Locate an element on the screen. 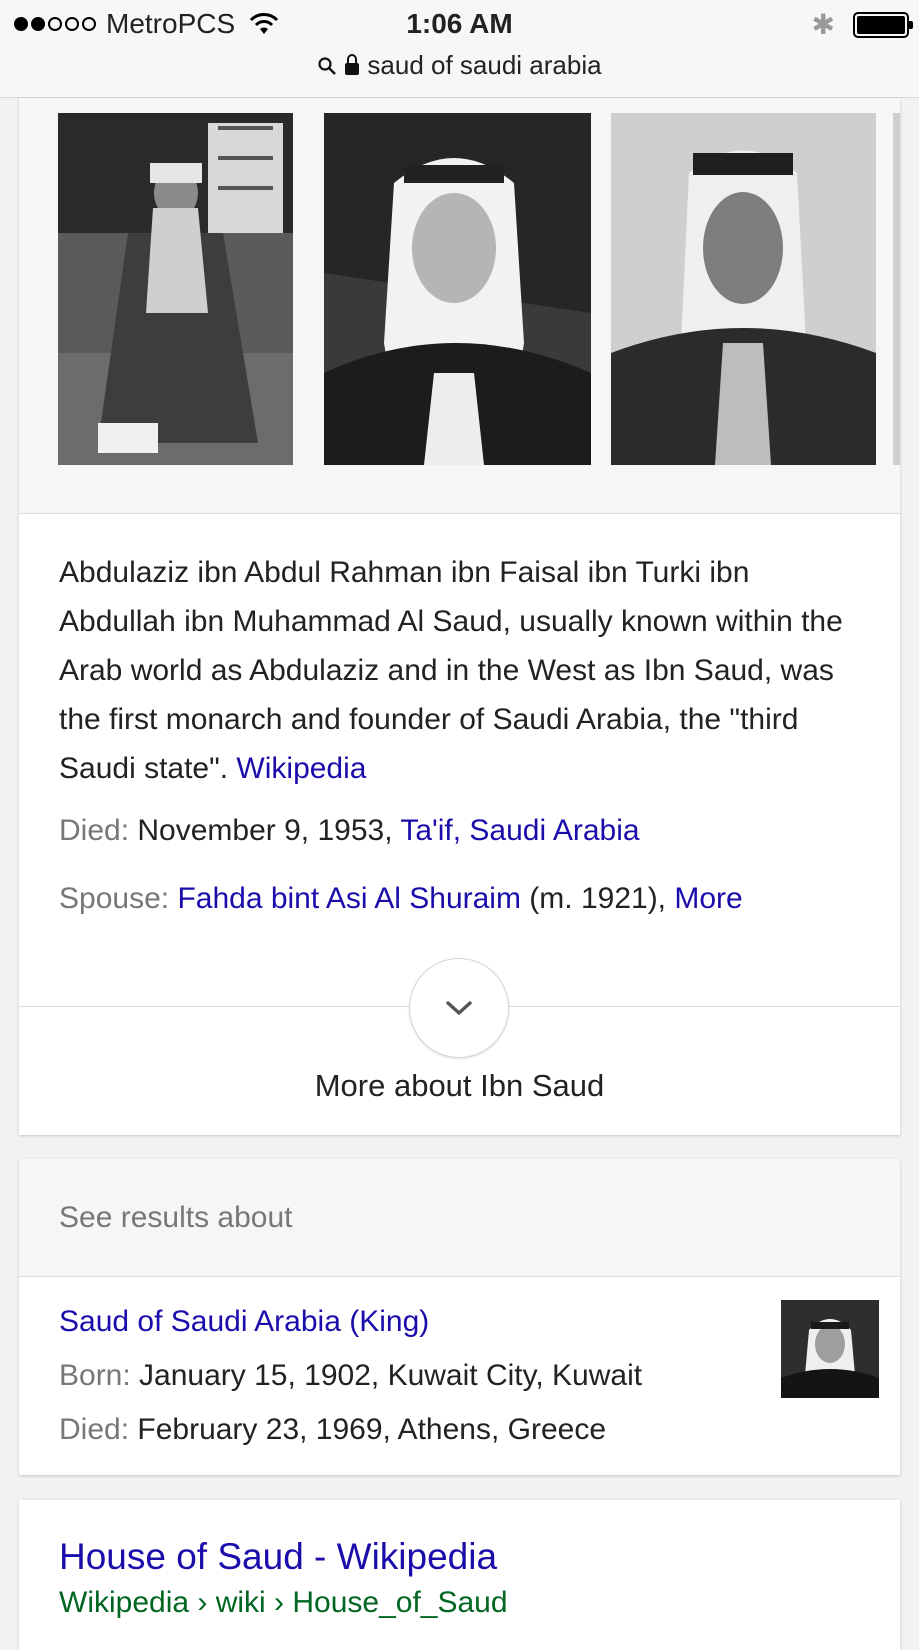 The image size is (919, 1650). lock-icon is located at coordinates (352, 64).